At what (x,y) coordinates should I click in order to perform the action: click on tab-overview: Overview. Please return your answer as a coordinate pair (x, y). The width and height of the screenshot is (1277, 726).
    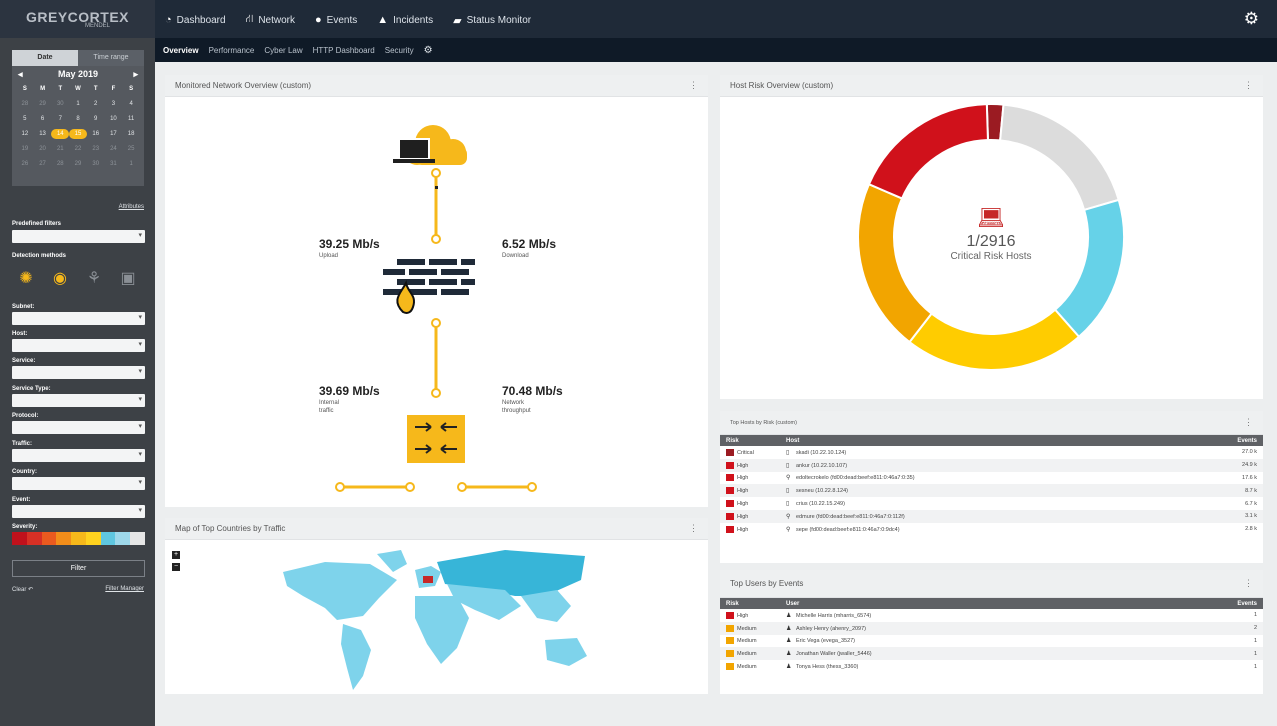
    Looking at the image, I should click on (181, 50).